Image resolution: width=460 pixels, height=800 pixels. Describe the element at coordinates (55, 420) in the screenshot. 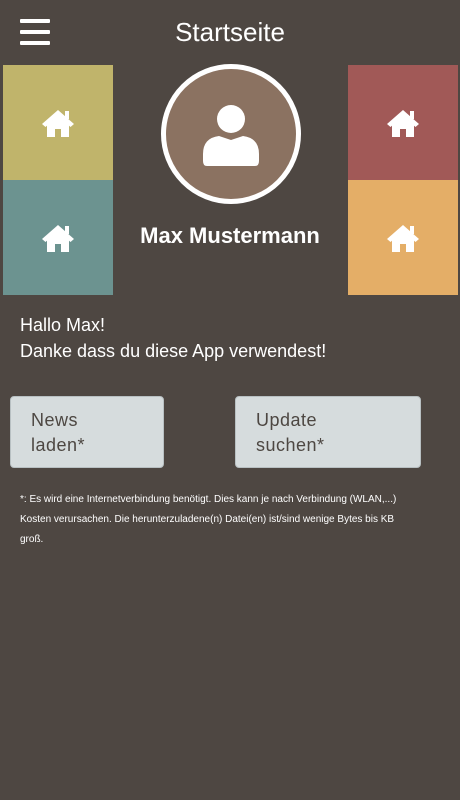

I see `button-label: News` at that location.